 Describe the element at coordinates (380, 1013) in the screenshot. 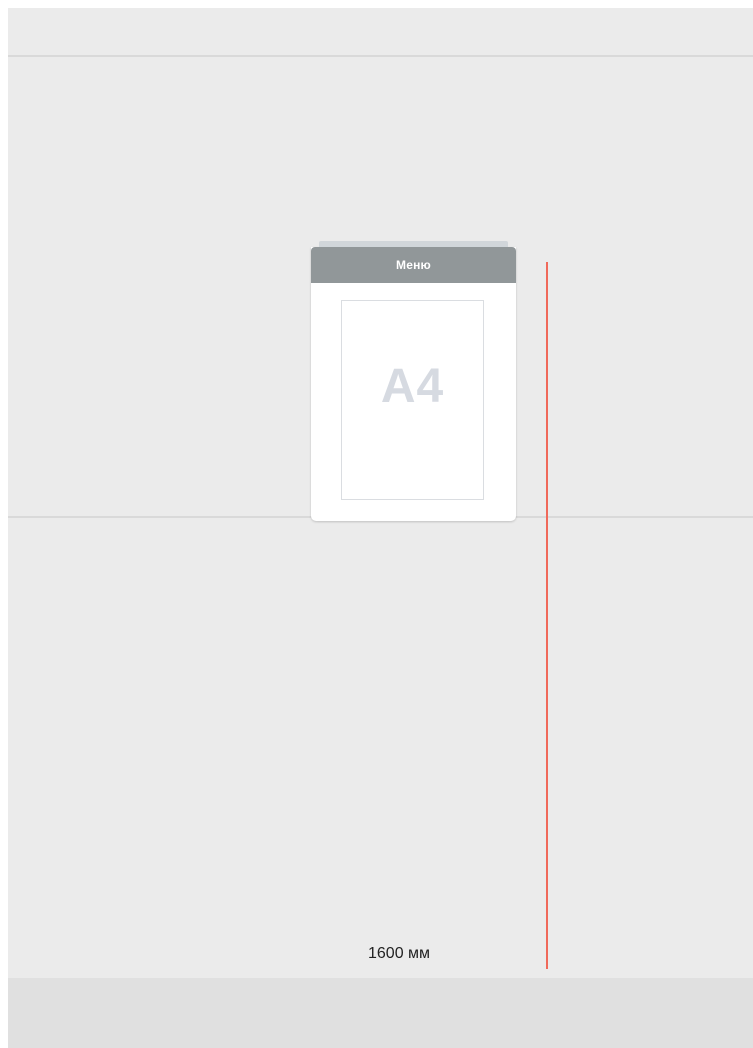

I see `floor-area` at that location.